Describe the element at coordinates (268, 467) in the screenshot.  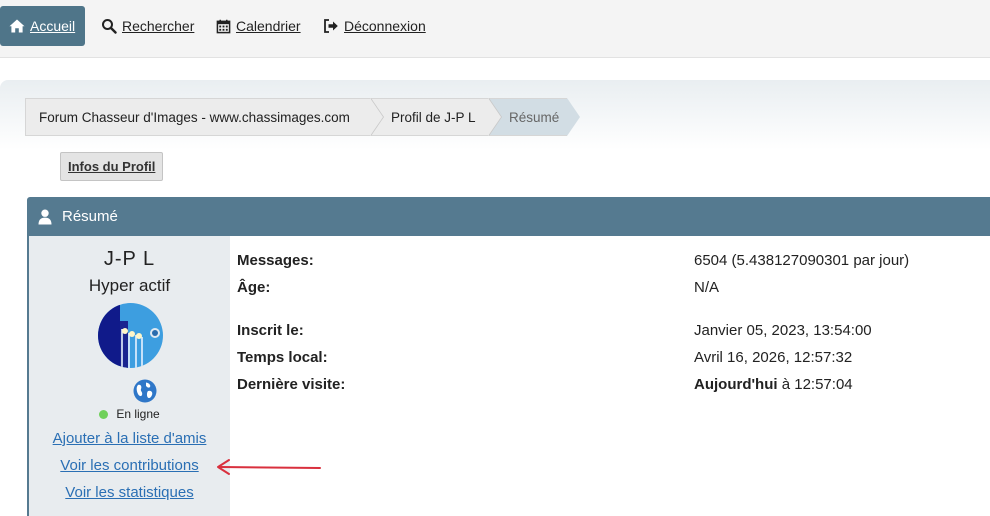
I see `annotation-arrow-icon` at that location.